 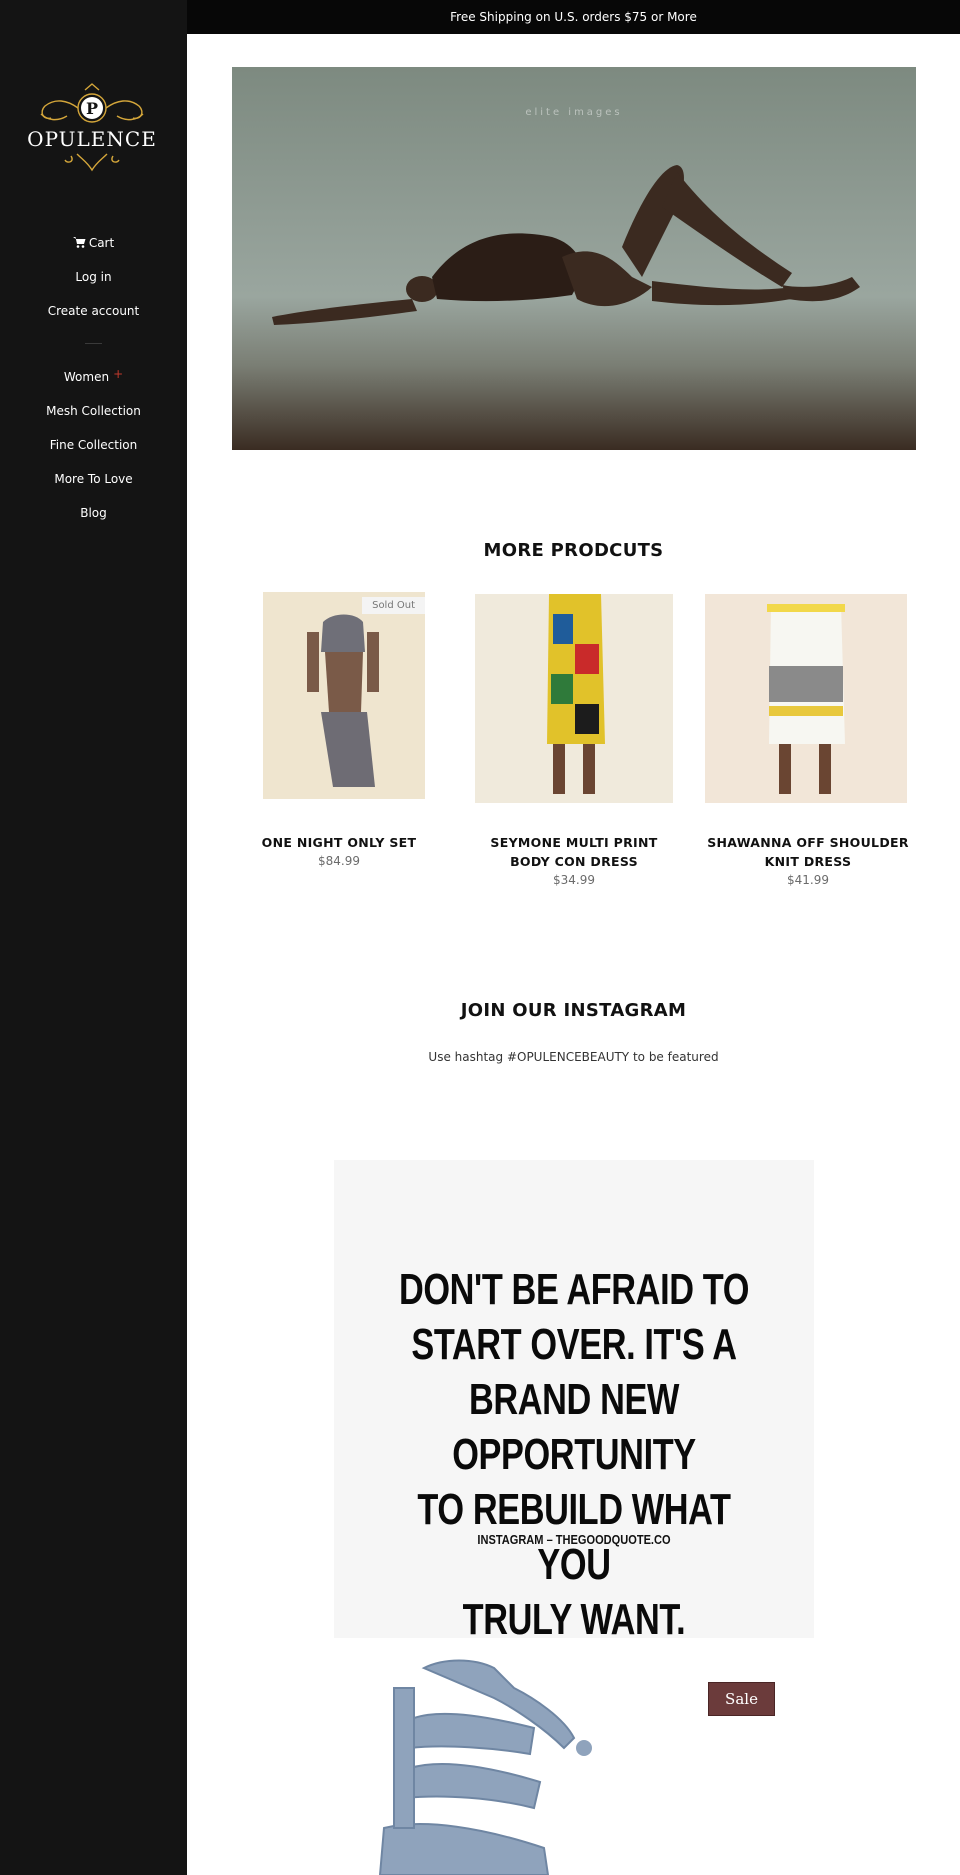 What do you see at coordinates (92, 139) in the screenshot?
I see `logo-wordmark: OPULENCE` at bounding box center [92, 139].